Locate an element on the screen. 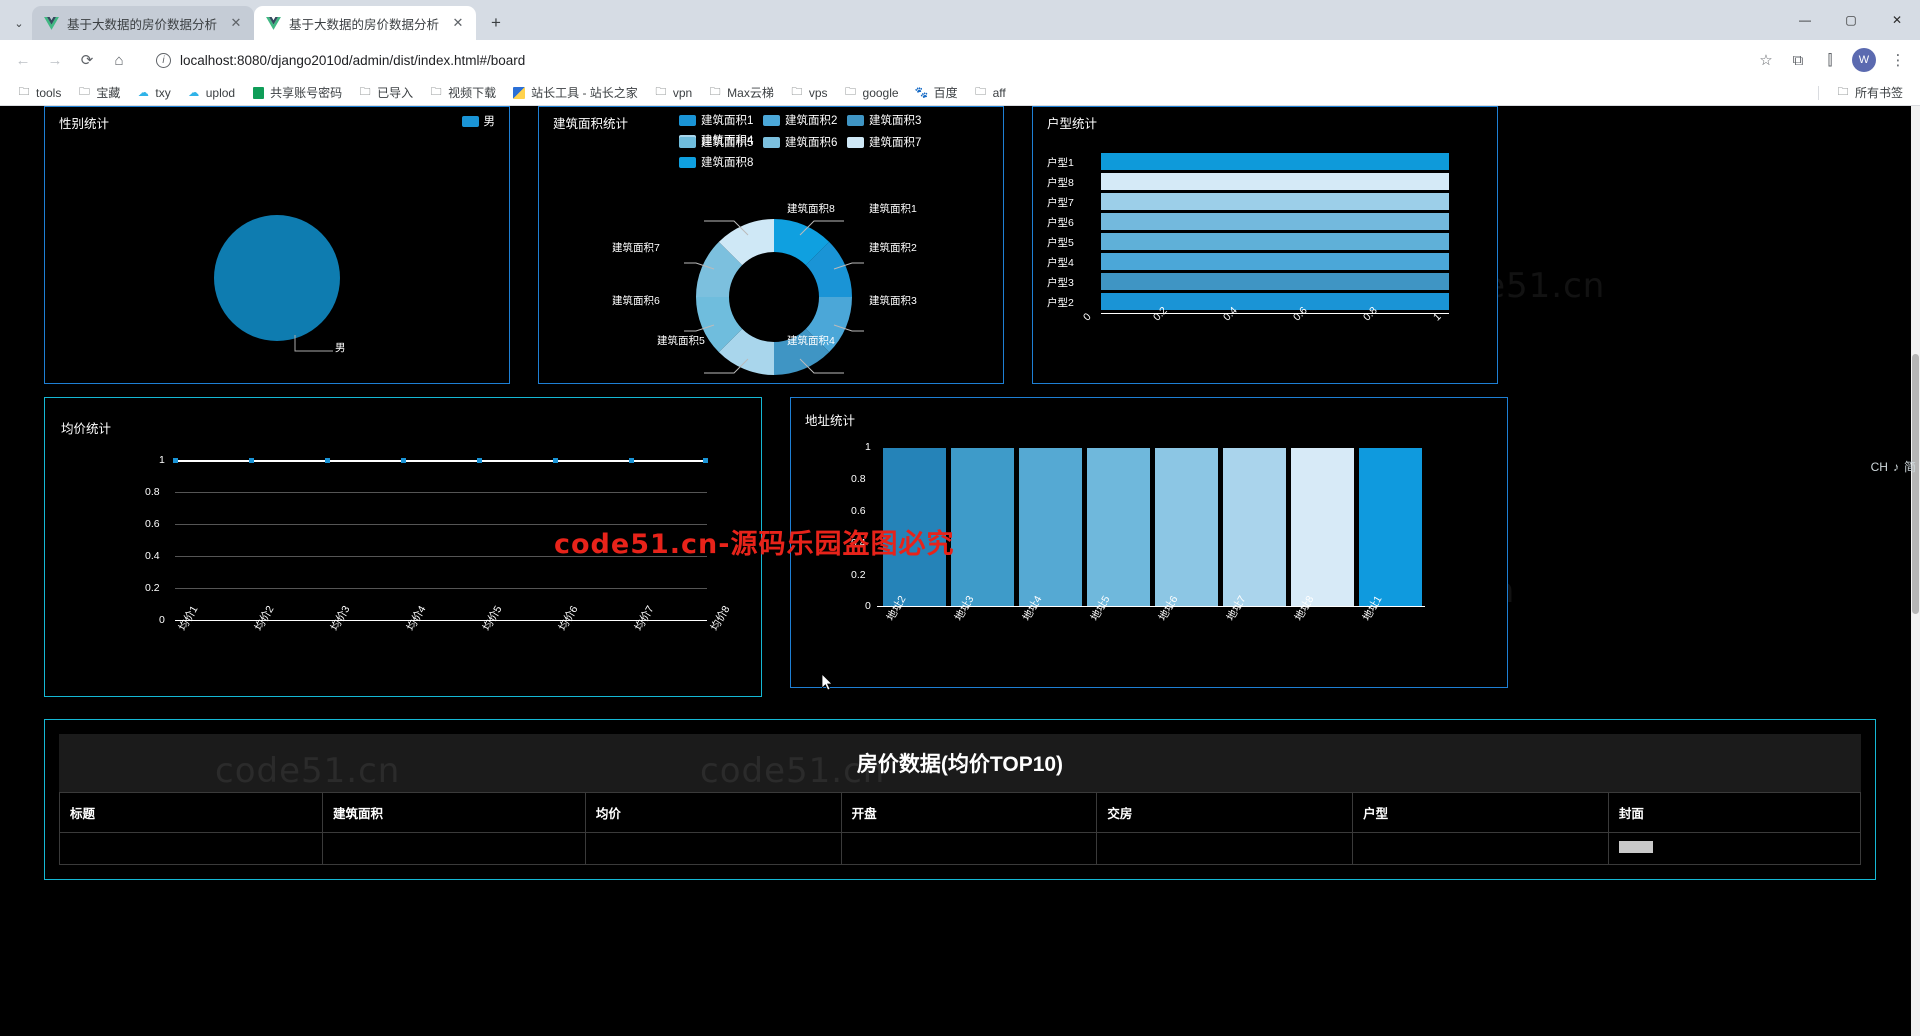 This screenshot has height=1036, width=1920. bookmark-chinaz: 站长工具 - 站长之家 is located at coordinates (575, 92).